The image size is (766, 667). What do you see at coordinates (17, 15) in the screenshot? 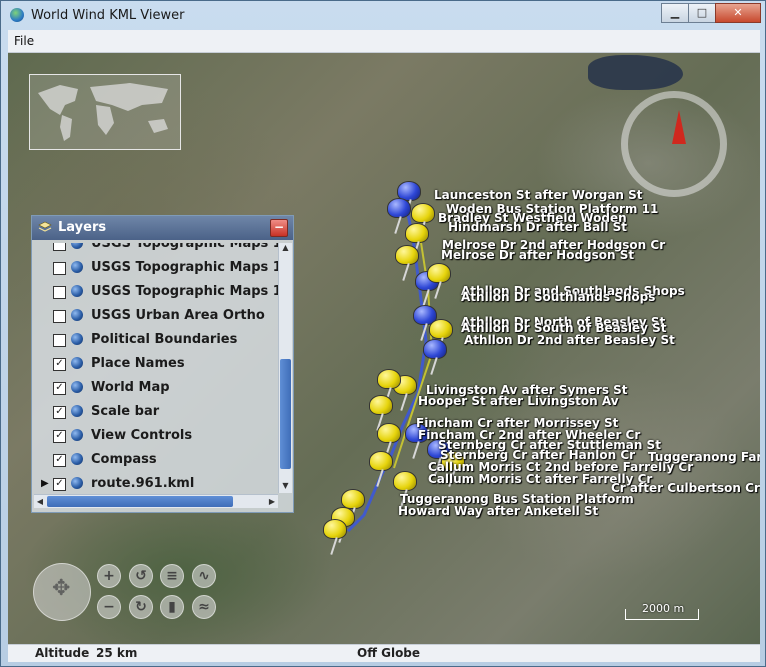
I see `world-wind-app-icon` at bounding box center [17, 15].